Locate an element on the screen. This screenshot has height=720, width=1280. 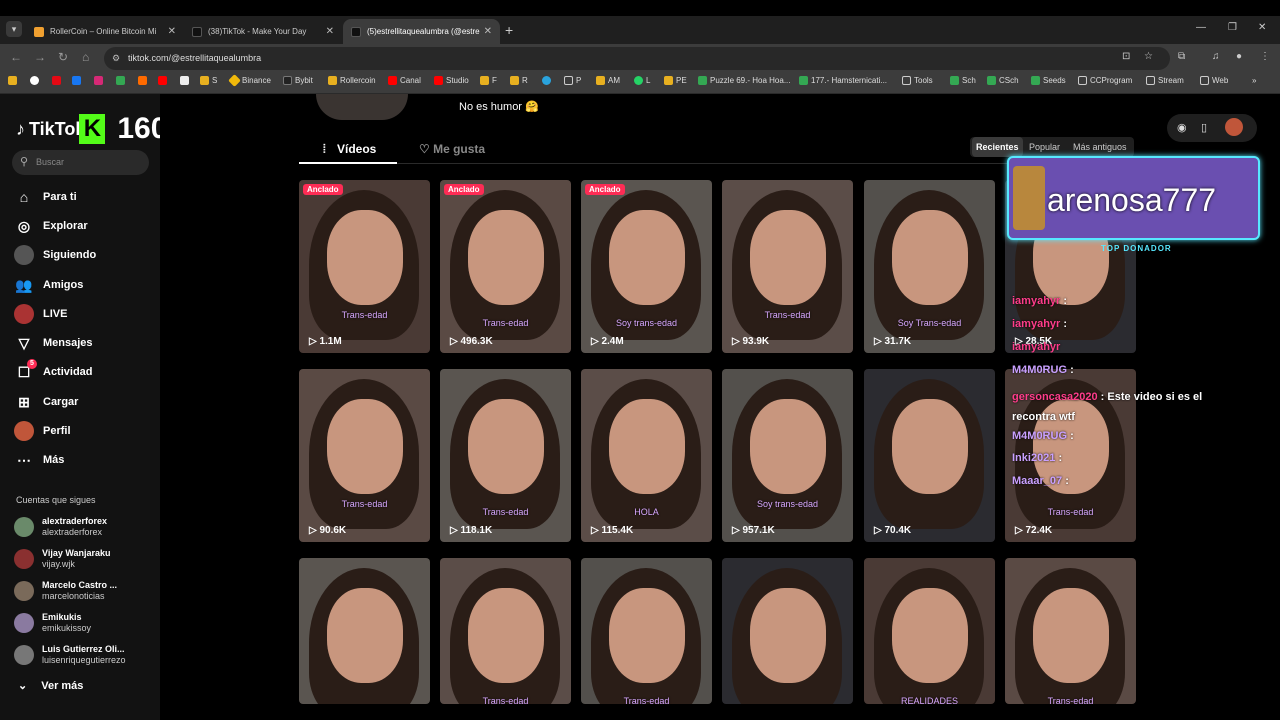
telegram-bookmark-icon is located at coordinates (548, 80).